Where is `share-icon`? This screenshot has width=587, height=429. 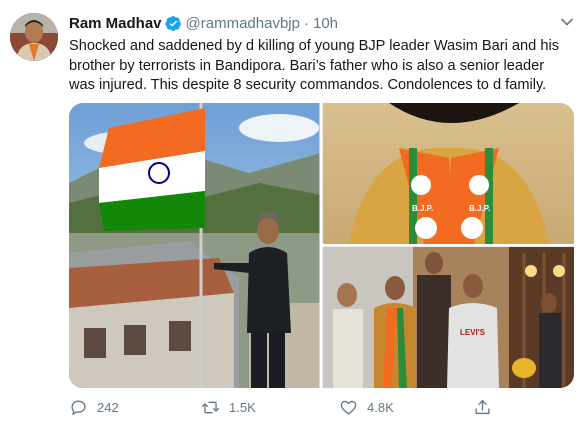
share-icon is located at coordinates (482, 407).